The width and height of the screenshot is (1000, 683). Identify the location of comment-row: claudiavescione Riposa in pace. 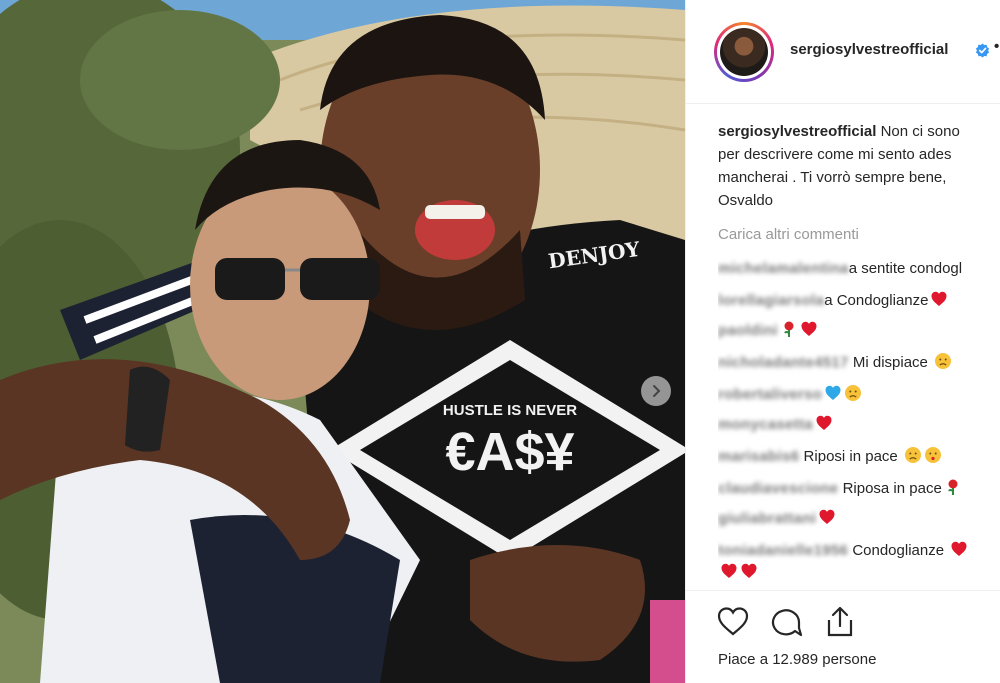
(859, 489).